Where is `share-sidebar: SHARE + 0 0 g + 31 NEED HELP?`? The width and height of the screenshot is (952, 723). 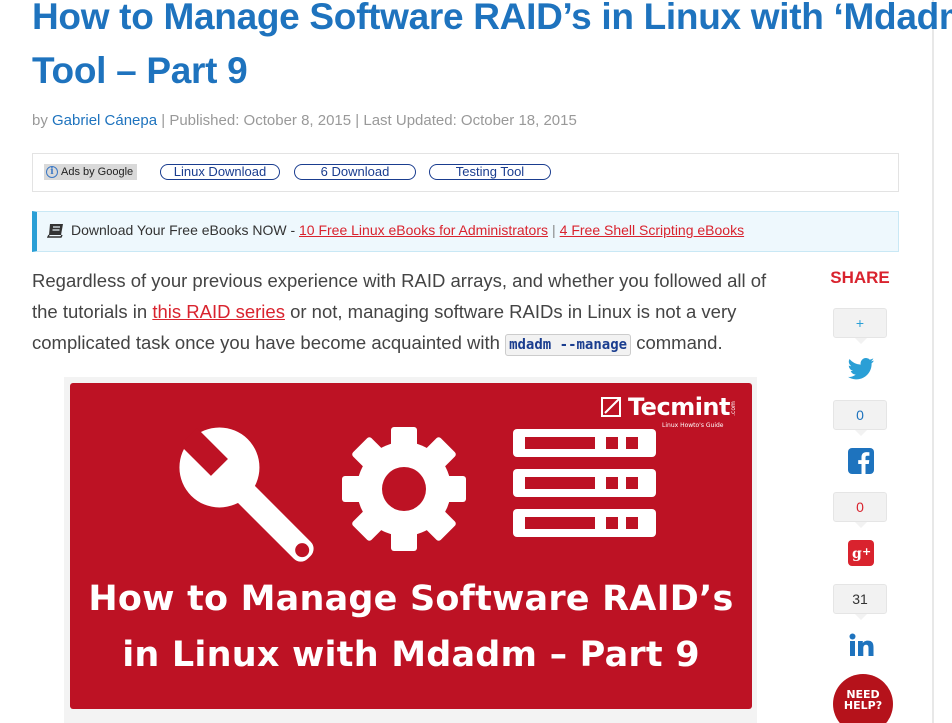 share-sidebar: SHARE + 0 0 g + 31 NEED HELP? is located at coordinates (860, 495).